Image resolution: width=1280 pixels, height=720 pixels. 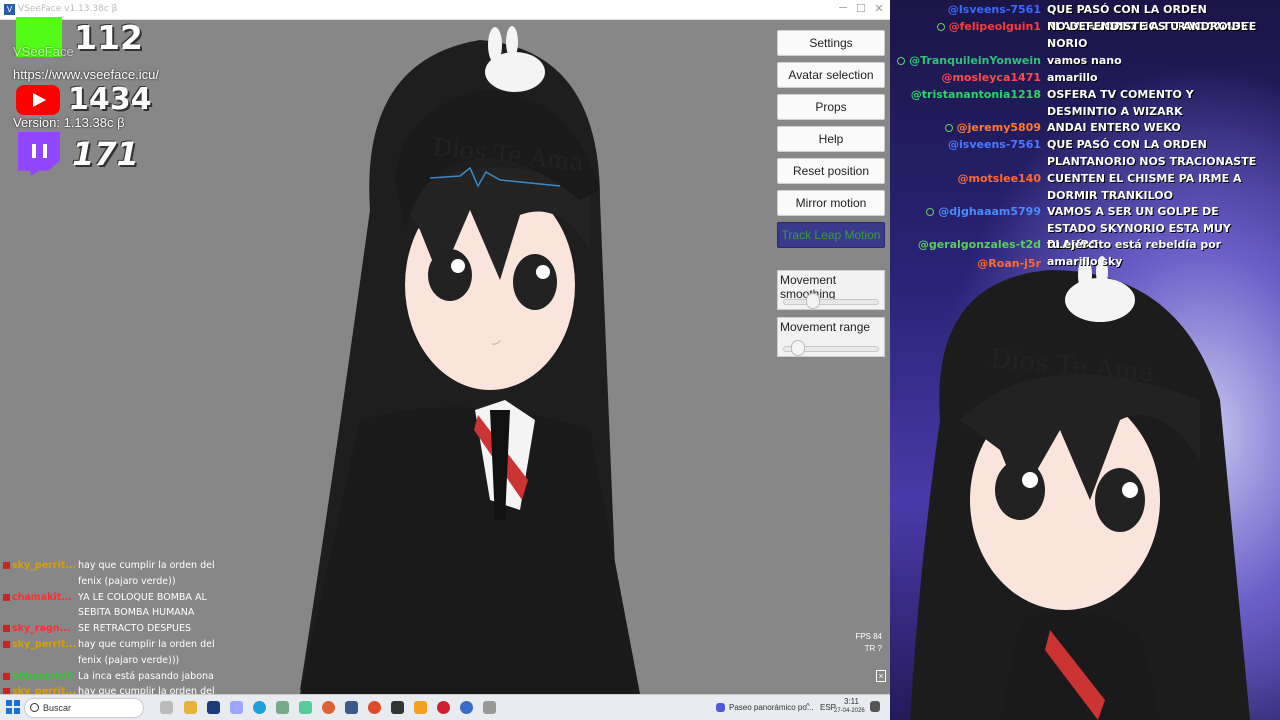 What do you see at coordinates (831, 337) in the screenshot?
I see `movement-range-slider: Movement range` at bounding box center [831, 337].